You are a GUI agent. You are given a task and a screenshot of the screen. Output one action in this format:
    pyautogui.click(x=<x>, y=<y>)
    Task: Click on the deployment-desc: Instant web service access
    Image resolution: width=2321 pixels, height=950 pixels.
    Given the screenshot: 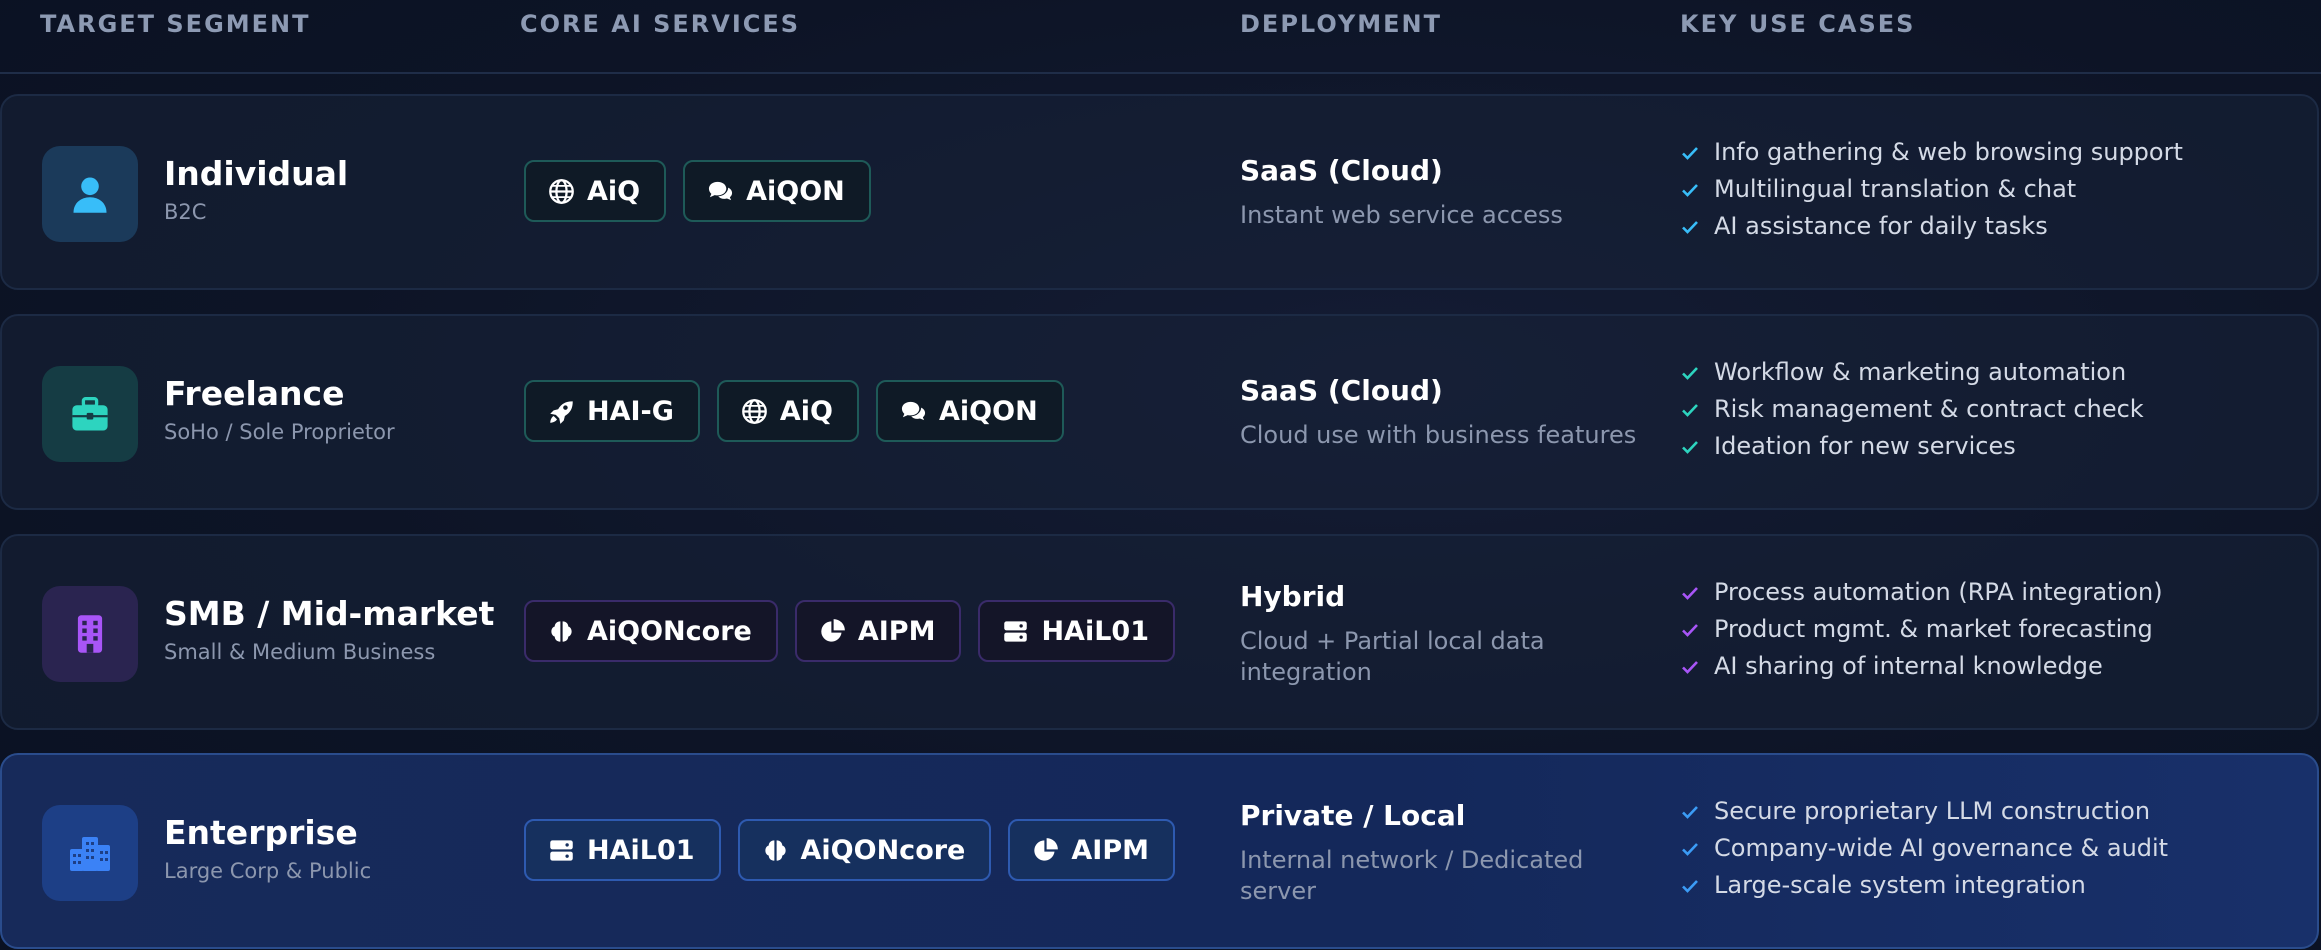 What is the action you would take?
    pyautogui.click(x=1401, y=215)
    